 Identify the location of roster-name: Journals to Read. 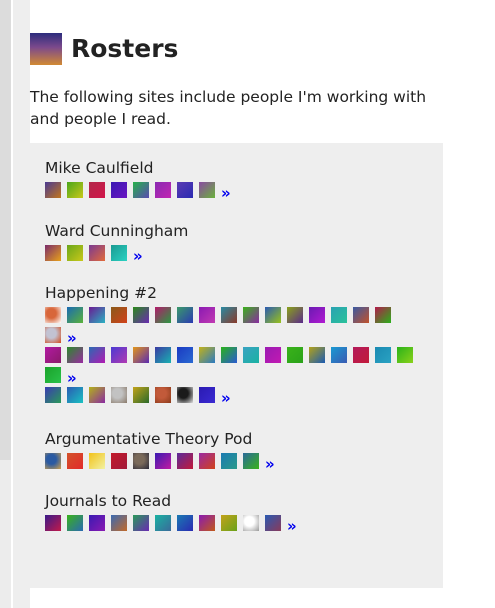
(171, 501).